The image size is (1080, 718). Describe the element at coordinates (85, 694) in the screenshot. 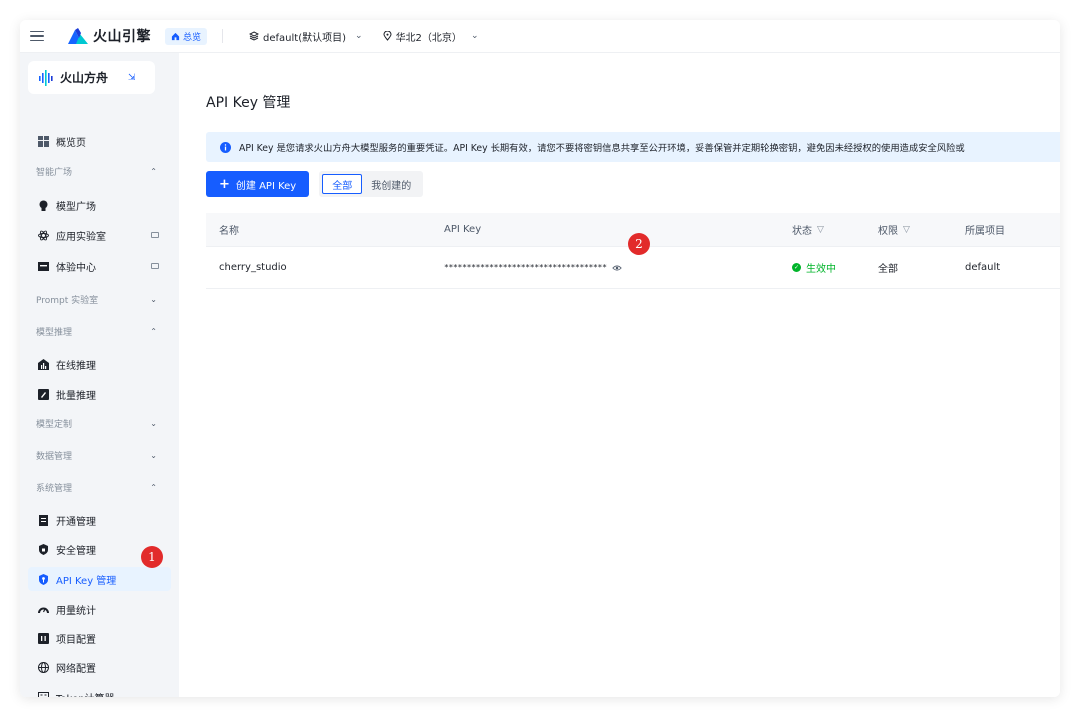

I see `sidebar-item-label: Token计算器` at that location.